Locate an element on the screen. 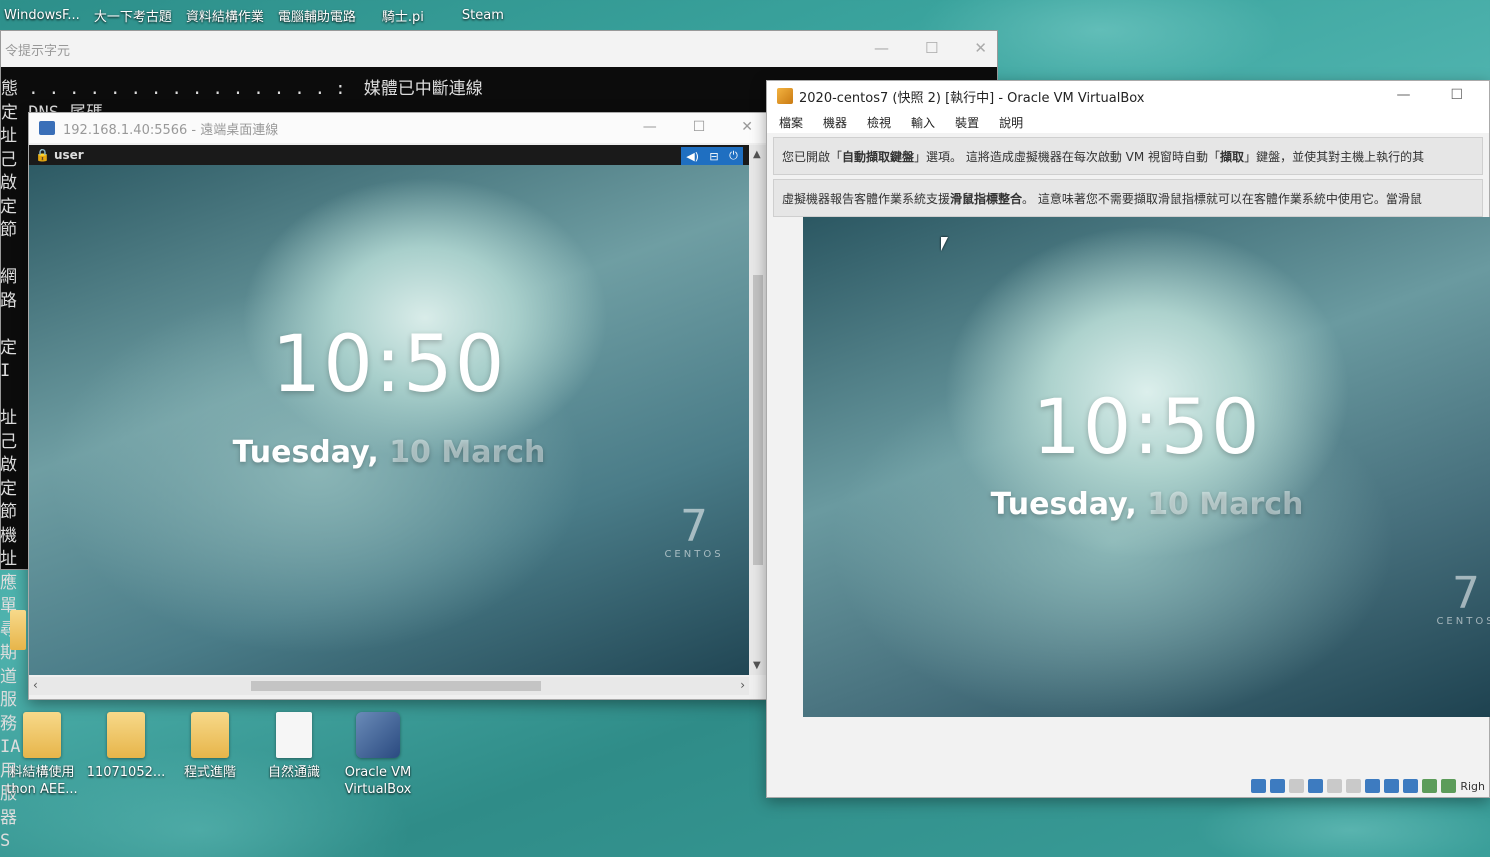 The width and height of the screenshot is (1490, 857). virtualization-icon is located at coordinates (1411, 786).